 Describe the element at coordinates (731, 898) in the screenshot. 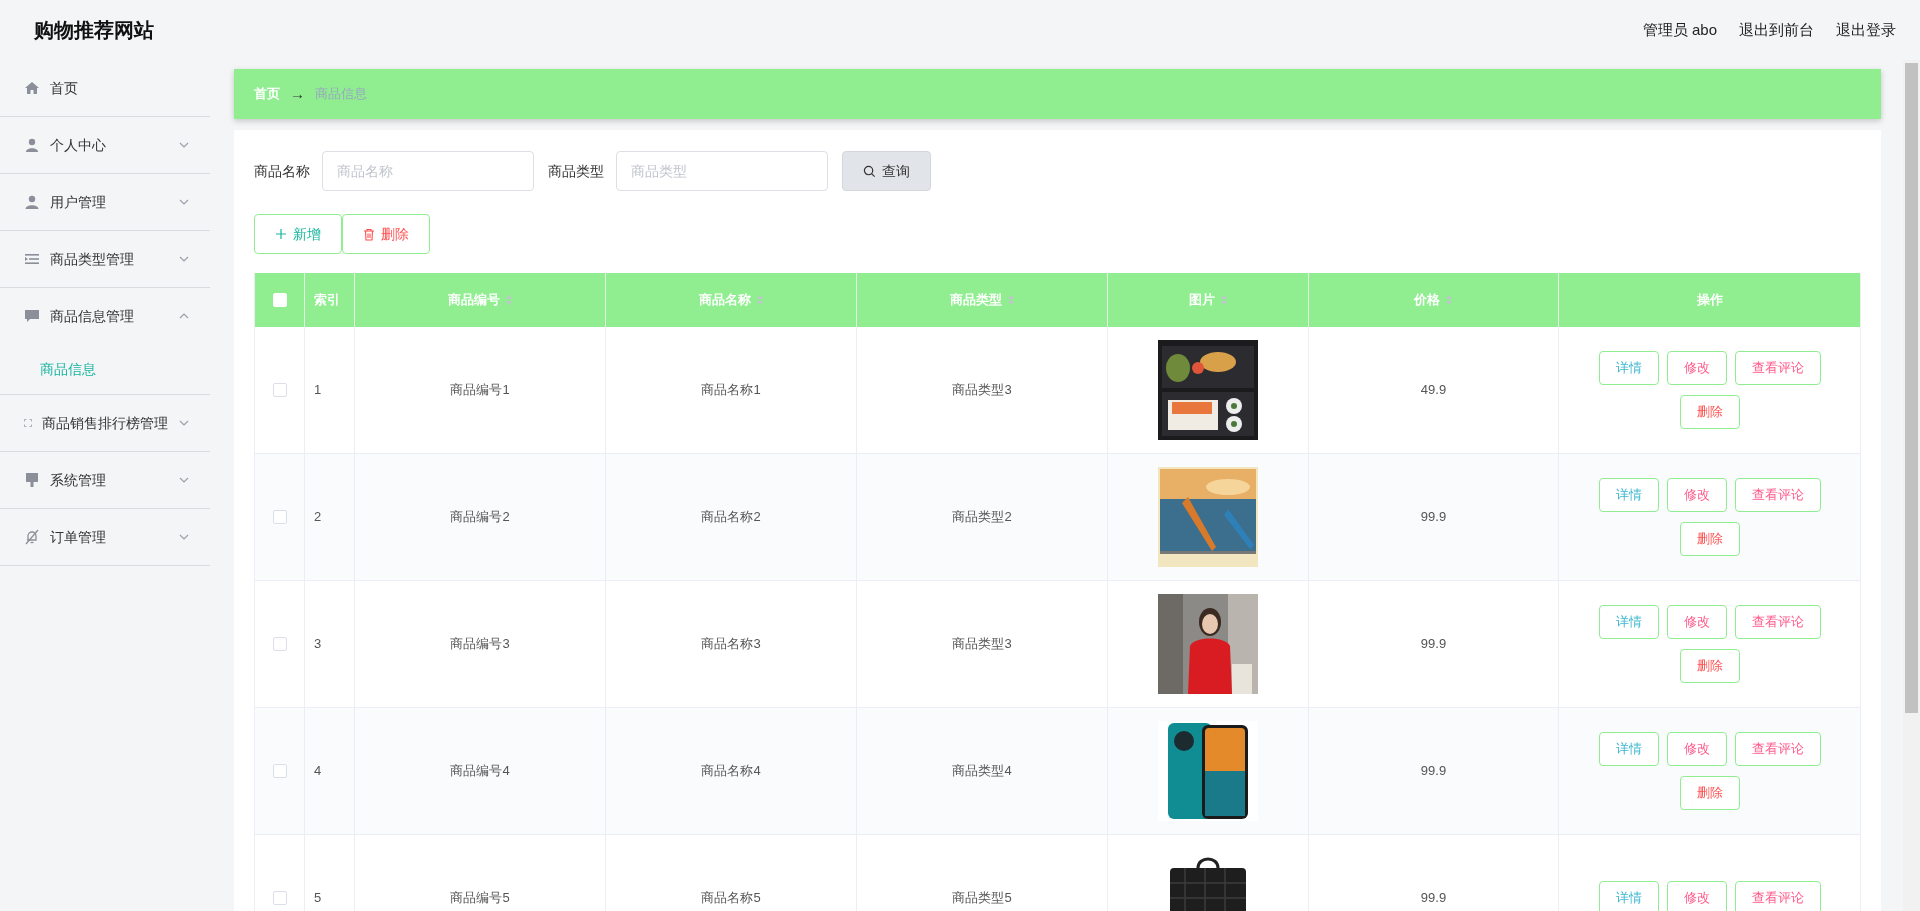

I see `table-cell-text: 商品名称5` at that location.